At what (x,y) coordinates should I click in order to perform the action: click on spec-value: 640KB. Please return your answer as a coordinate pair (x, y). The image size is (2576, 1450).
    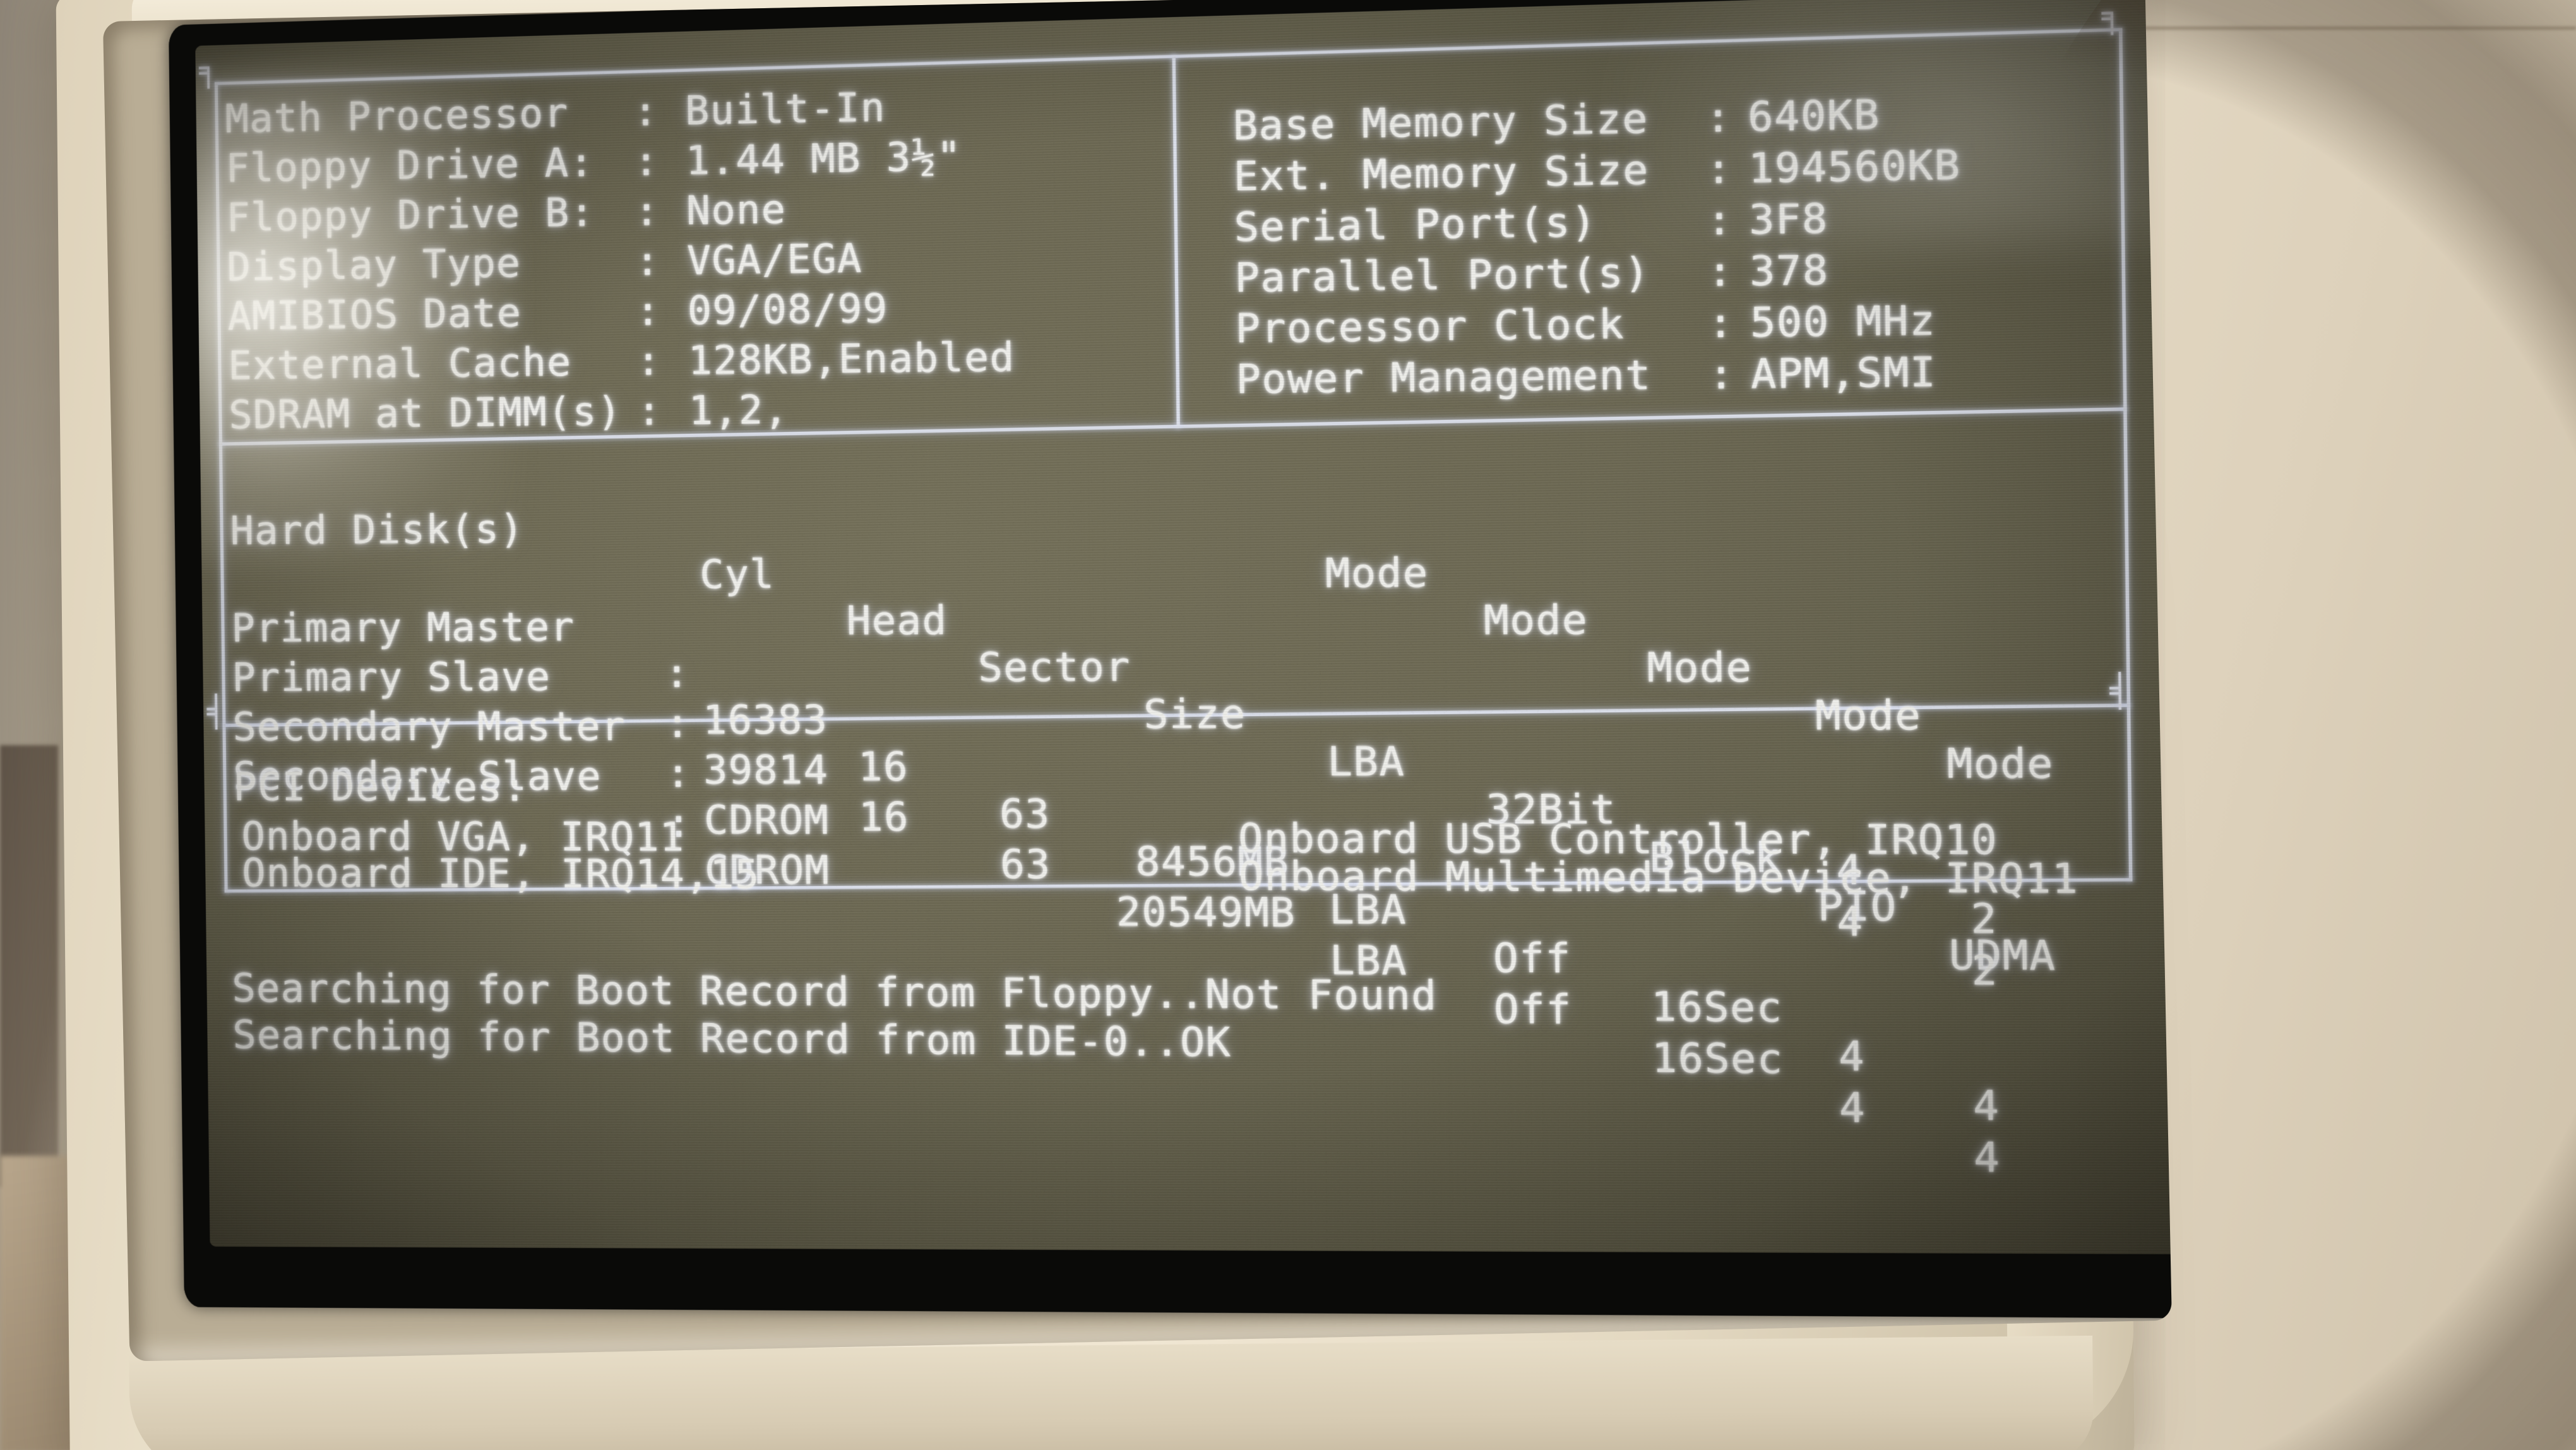
    Looking at the image, I should click on (1814, 115).